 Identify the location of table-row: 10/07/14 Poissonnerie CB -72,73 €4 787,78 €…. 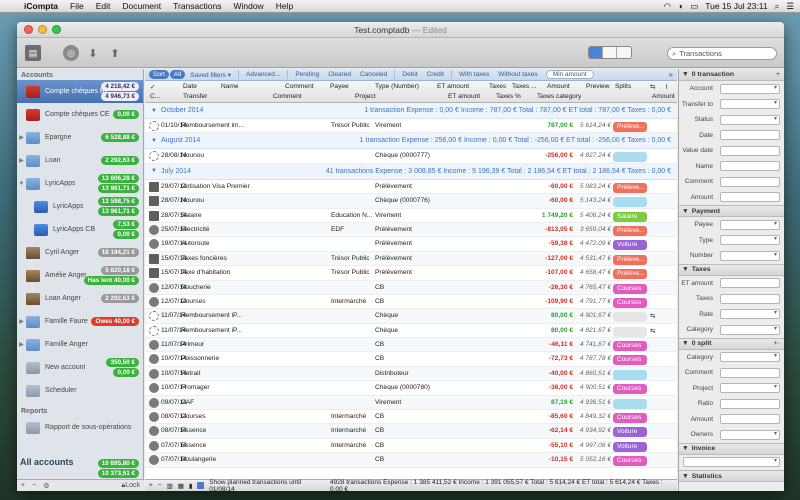
(411, 359).